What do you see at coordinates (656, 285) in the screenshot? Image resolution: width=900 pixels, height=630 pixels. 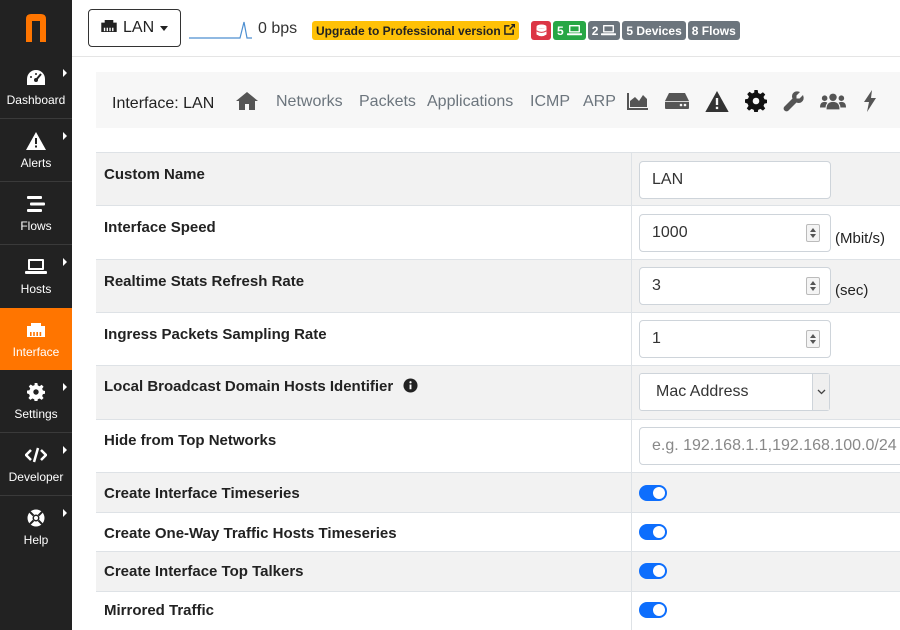 I see `input-value: 3` at bounding box center [656, 285].